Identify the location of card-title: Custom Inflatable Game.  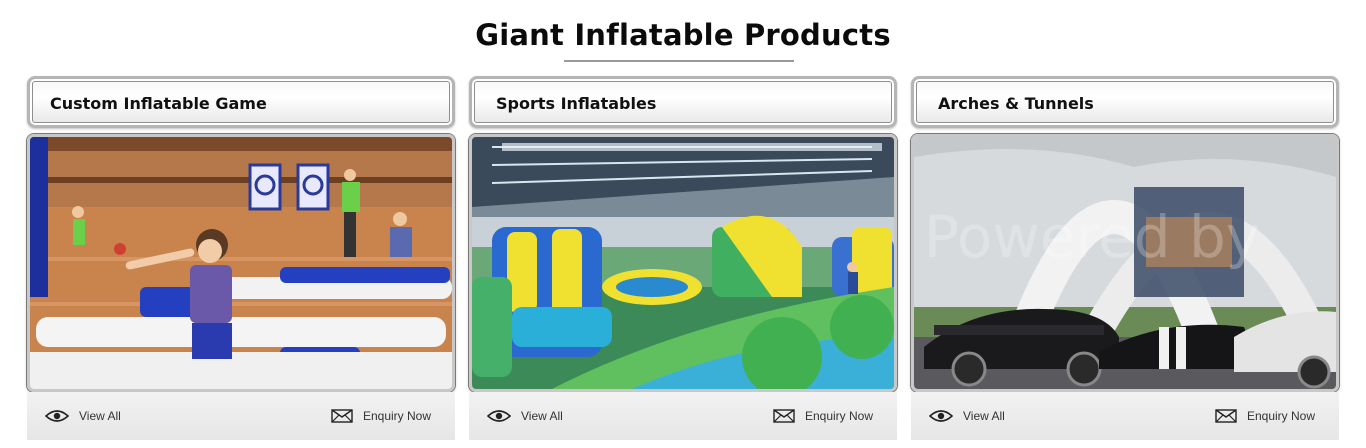
(158, 103).